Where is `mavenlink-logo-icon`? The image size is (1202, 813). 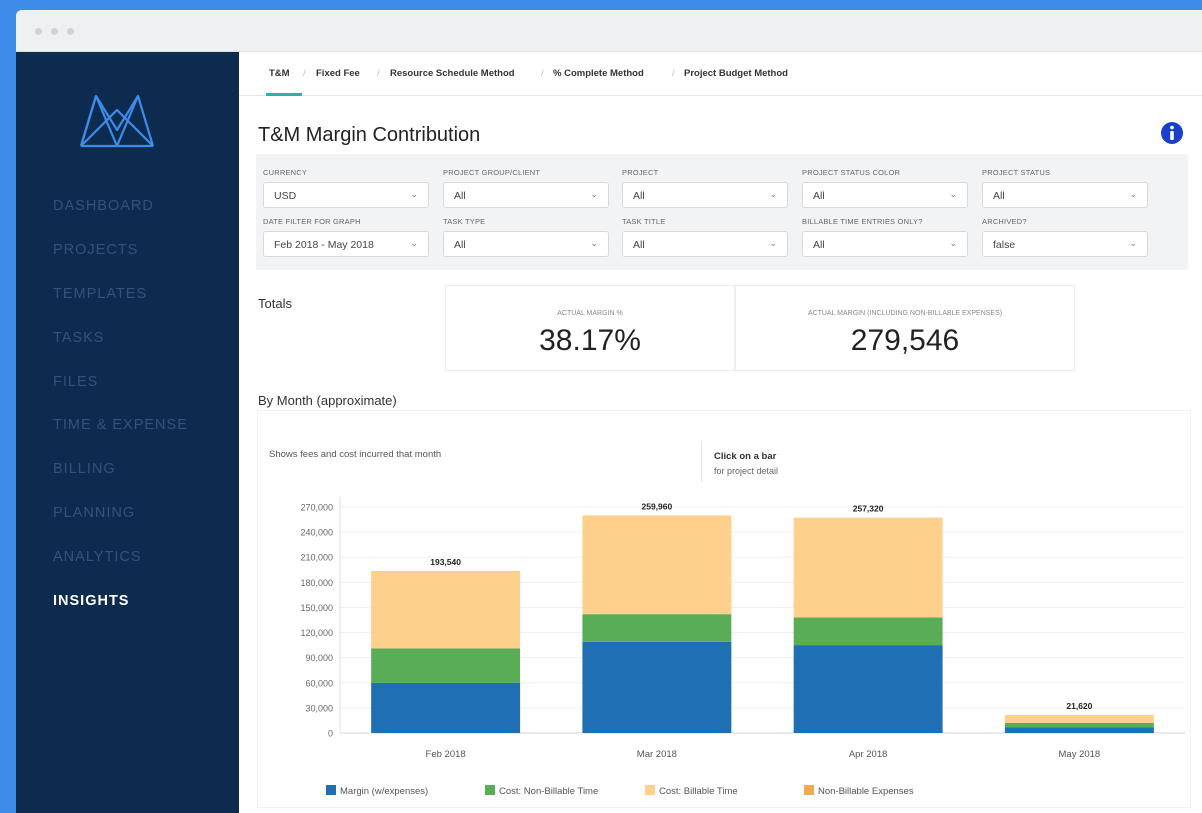 mavenlink-logo-icon is located at coordinates (117, 119).